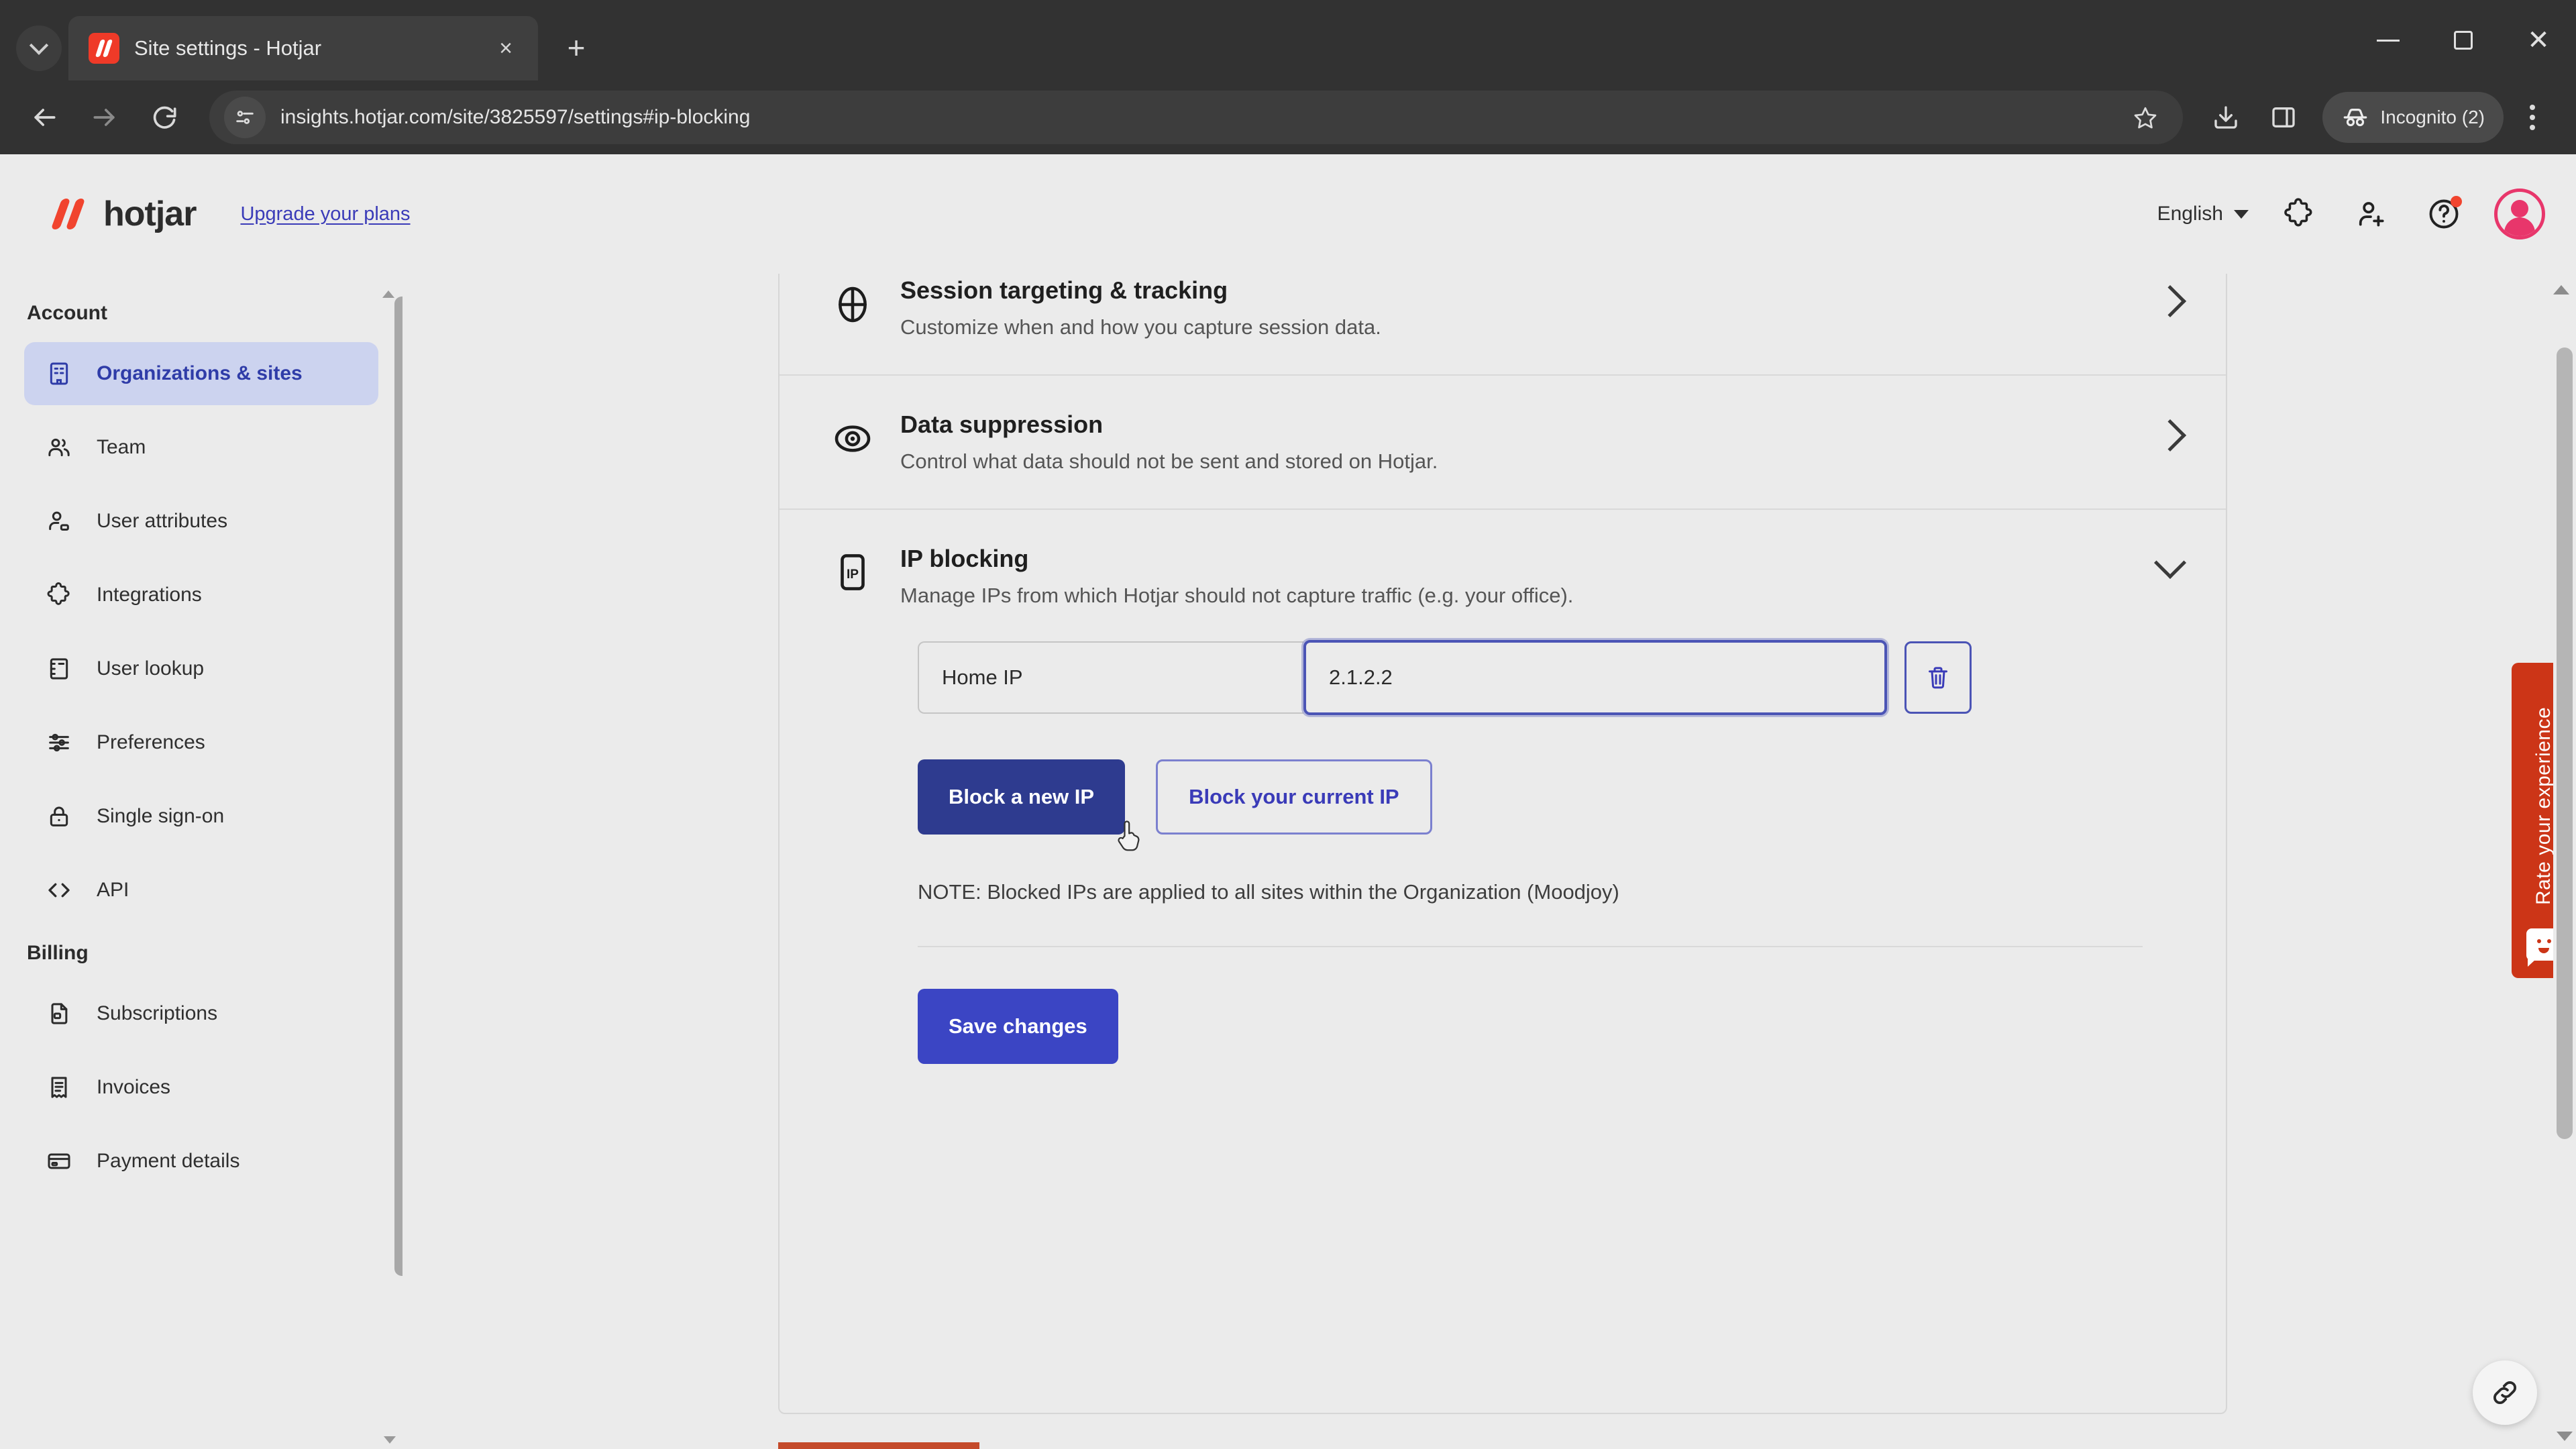  I want to click on window-controls: ✕, so click(2463, 40).